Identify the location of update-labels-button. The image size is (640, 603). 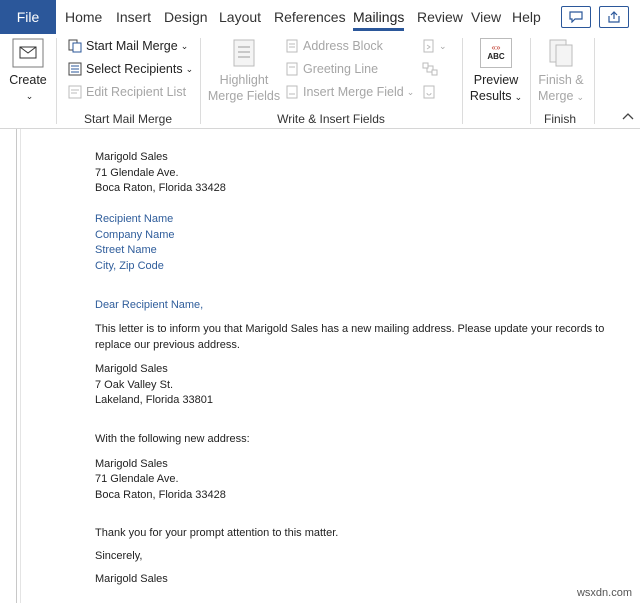
(429, 92).